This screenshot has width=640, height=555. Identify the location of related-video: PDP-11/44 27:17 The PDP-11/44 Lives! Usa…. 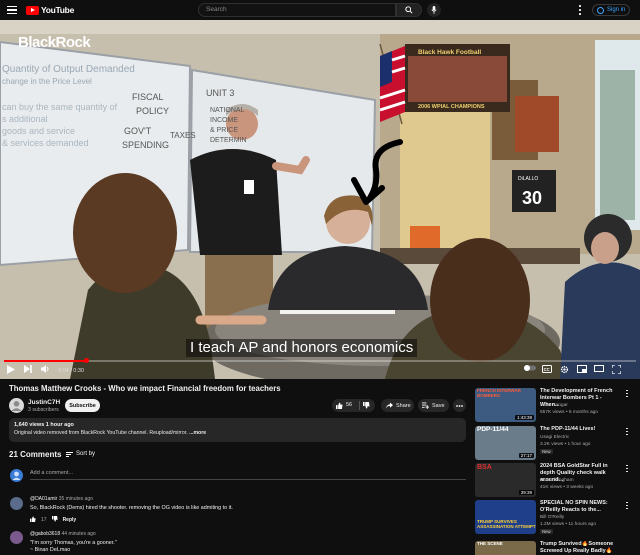
(557, 444).